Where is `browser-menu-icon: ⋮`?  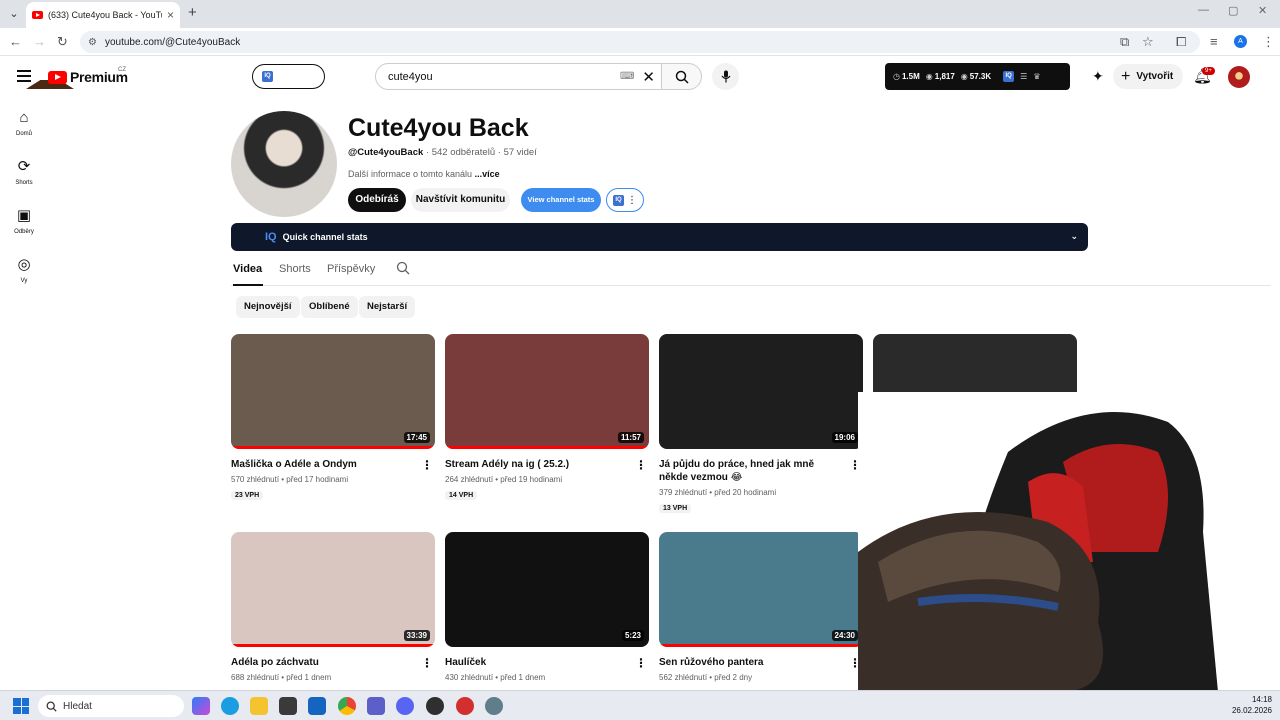
browser-menu-icon: ⋮ is located at coordinates (1268, 42).